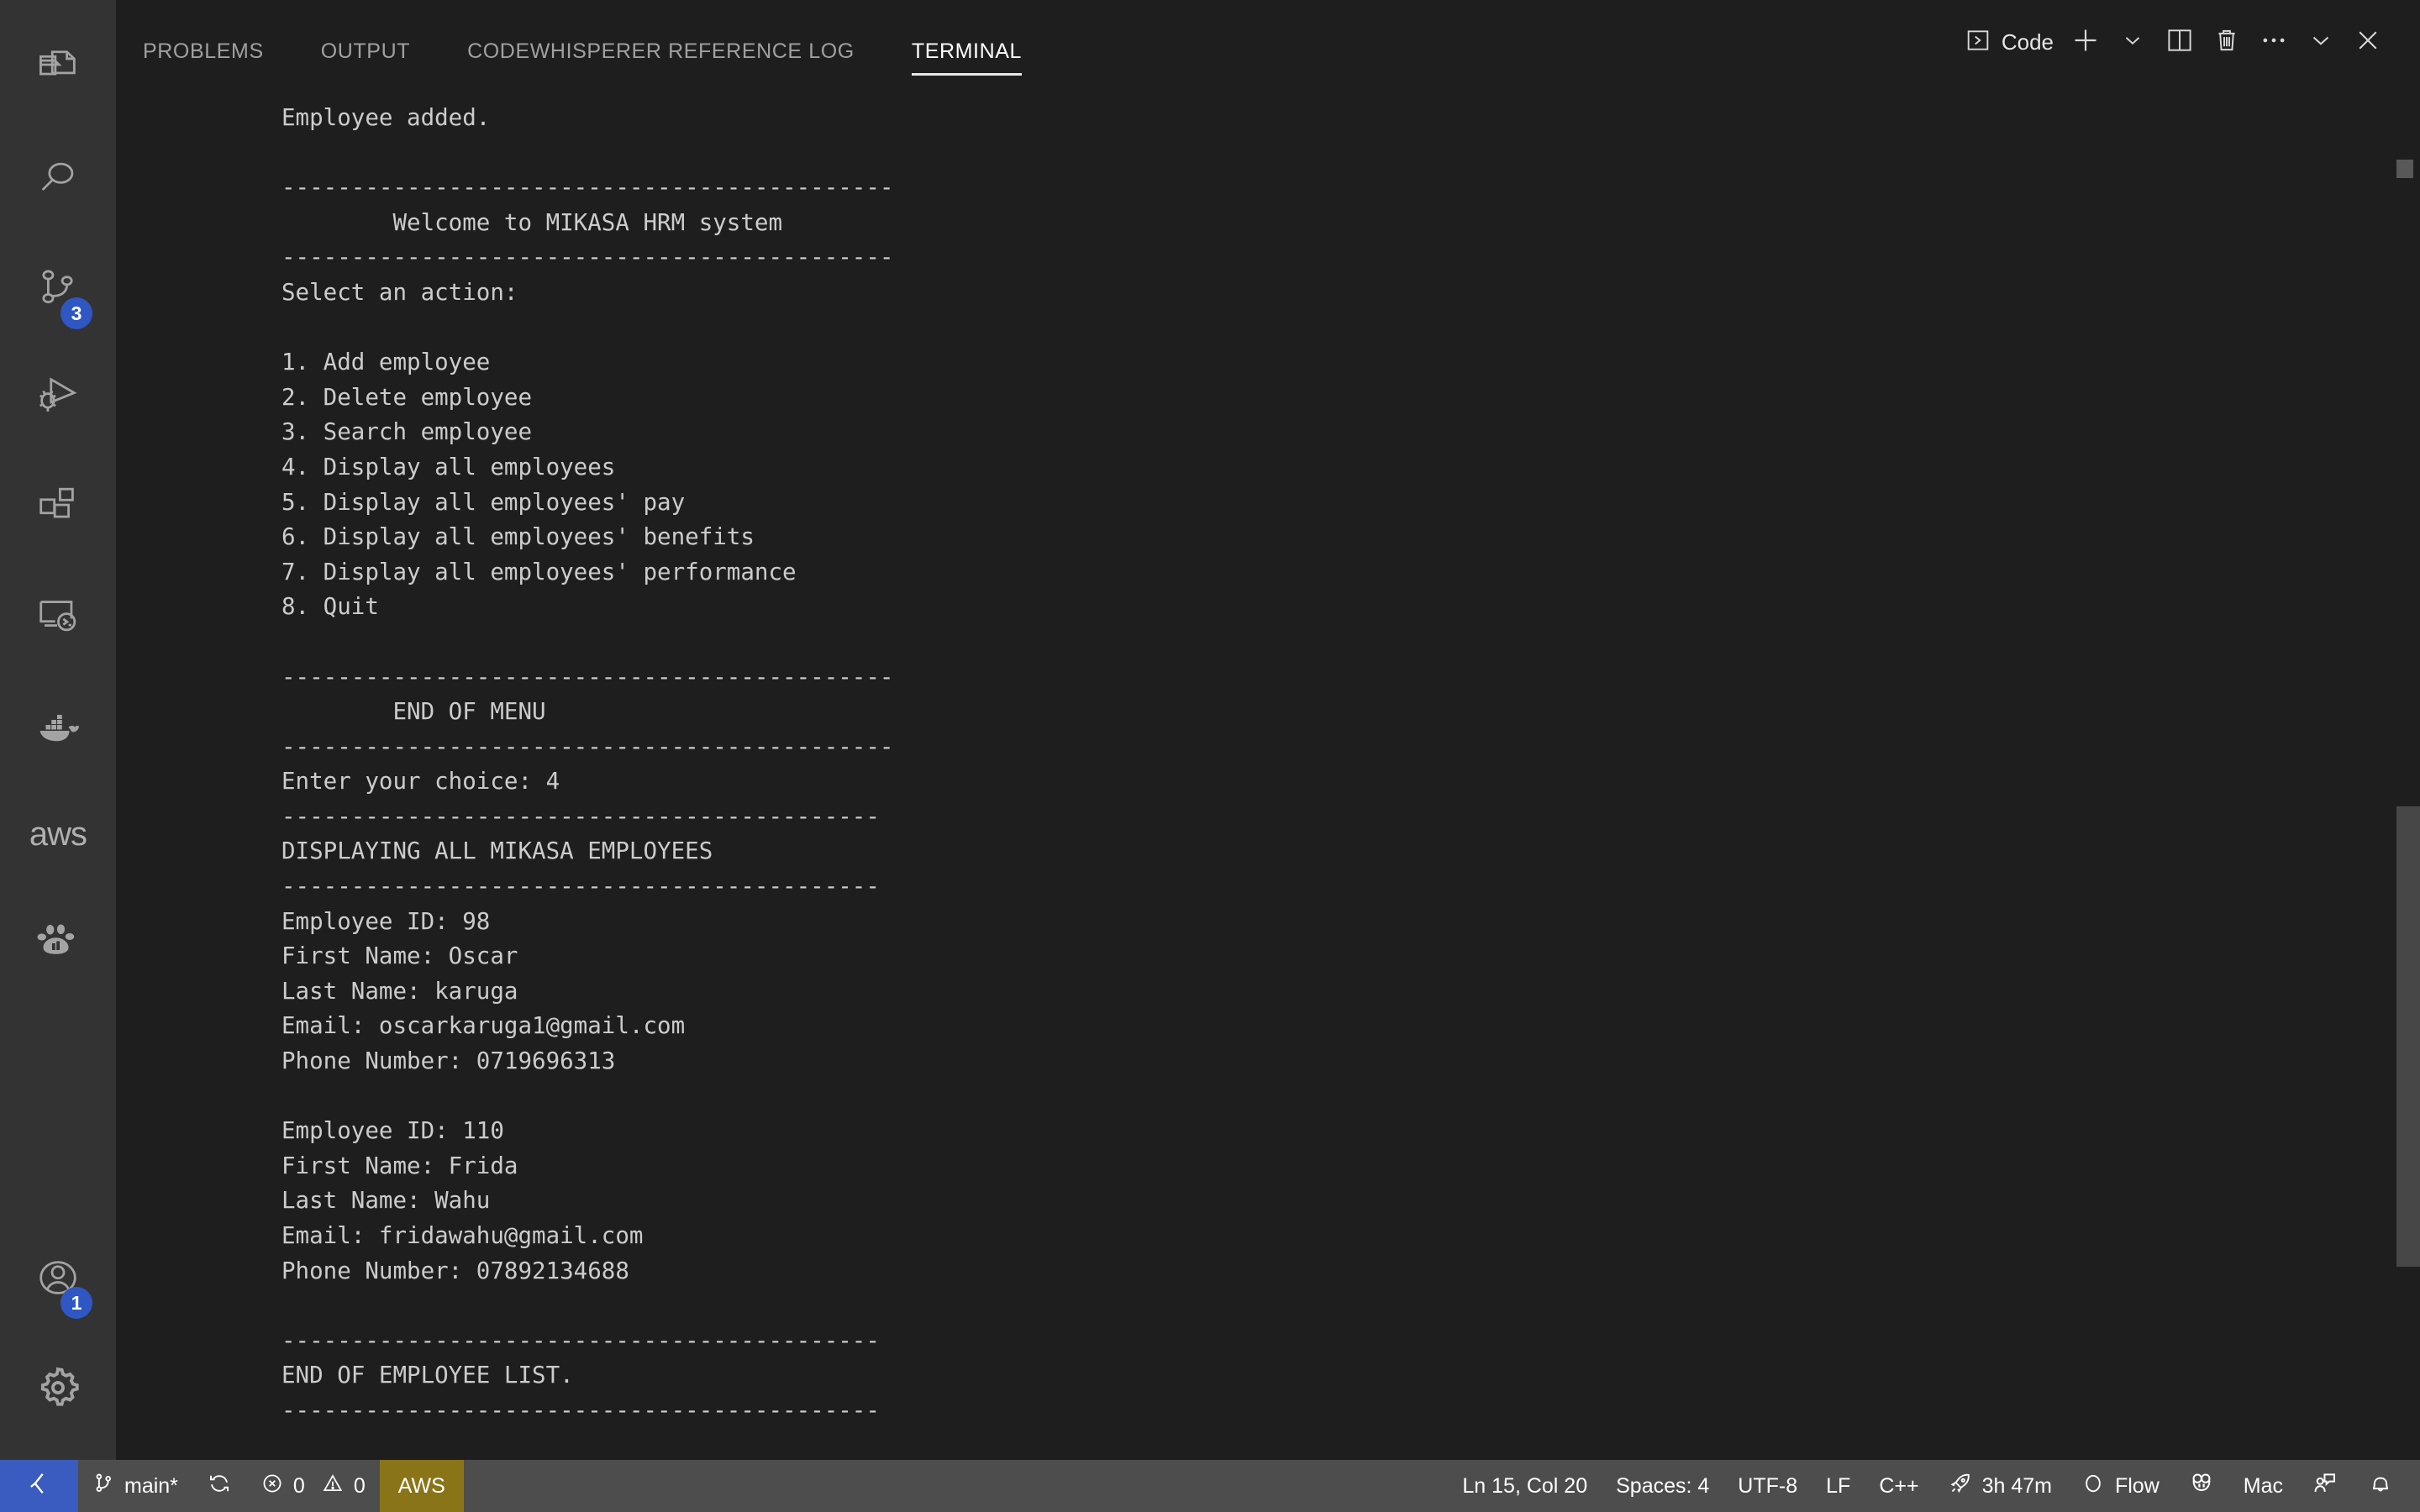 Image resolution: width=2420 pixels, height=1512 pixels. I want to click on activity-bar-bottom-group: 1, so click(58, 1341).